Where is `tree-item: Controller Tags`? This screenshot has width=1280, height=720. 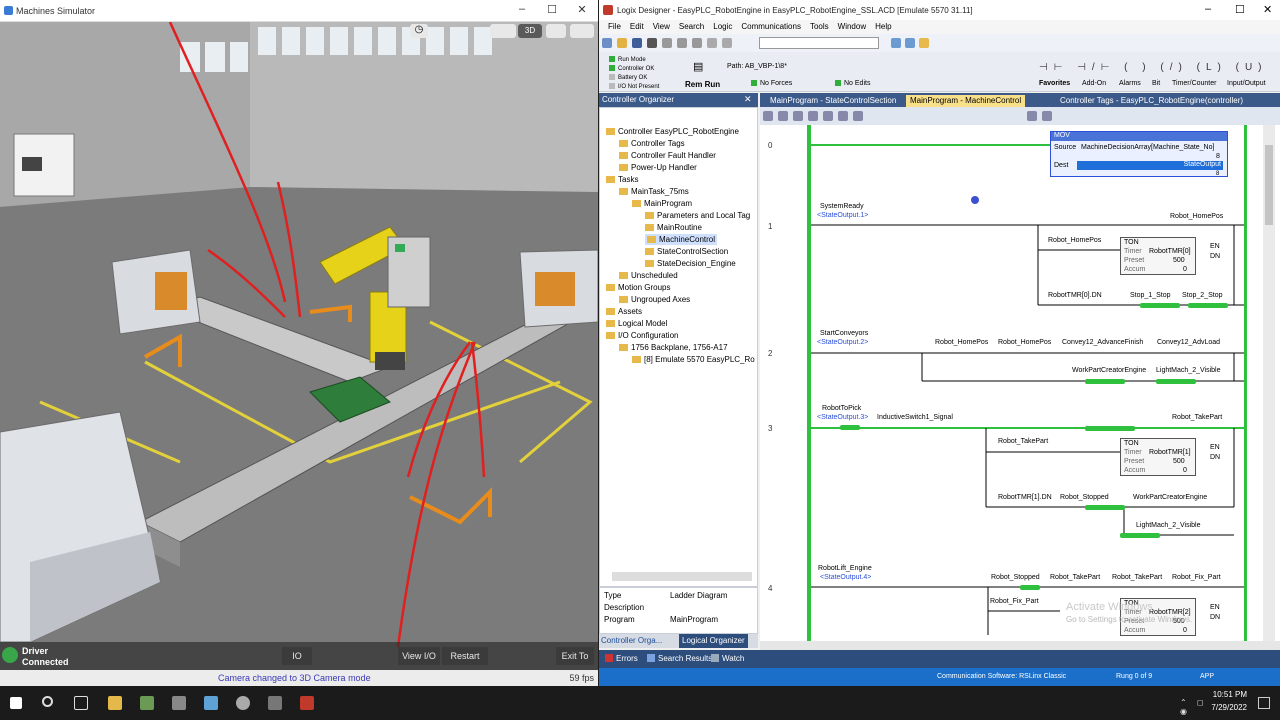 tree-item: Controller Tags is located at coordinates (652, 143).